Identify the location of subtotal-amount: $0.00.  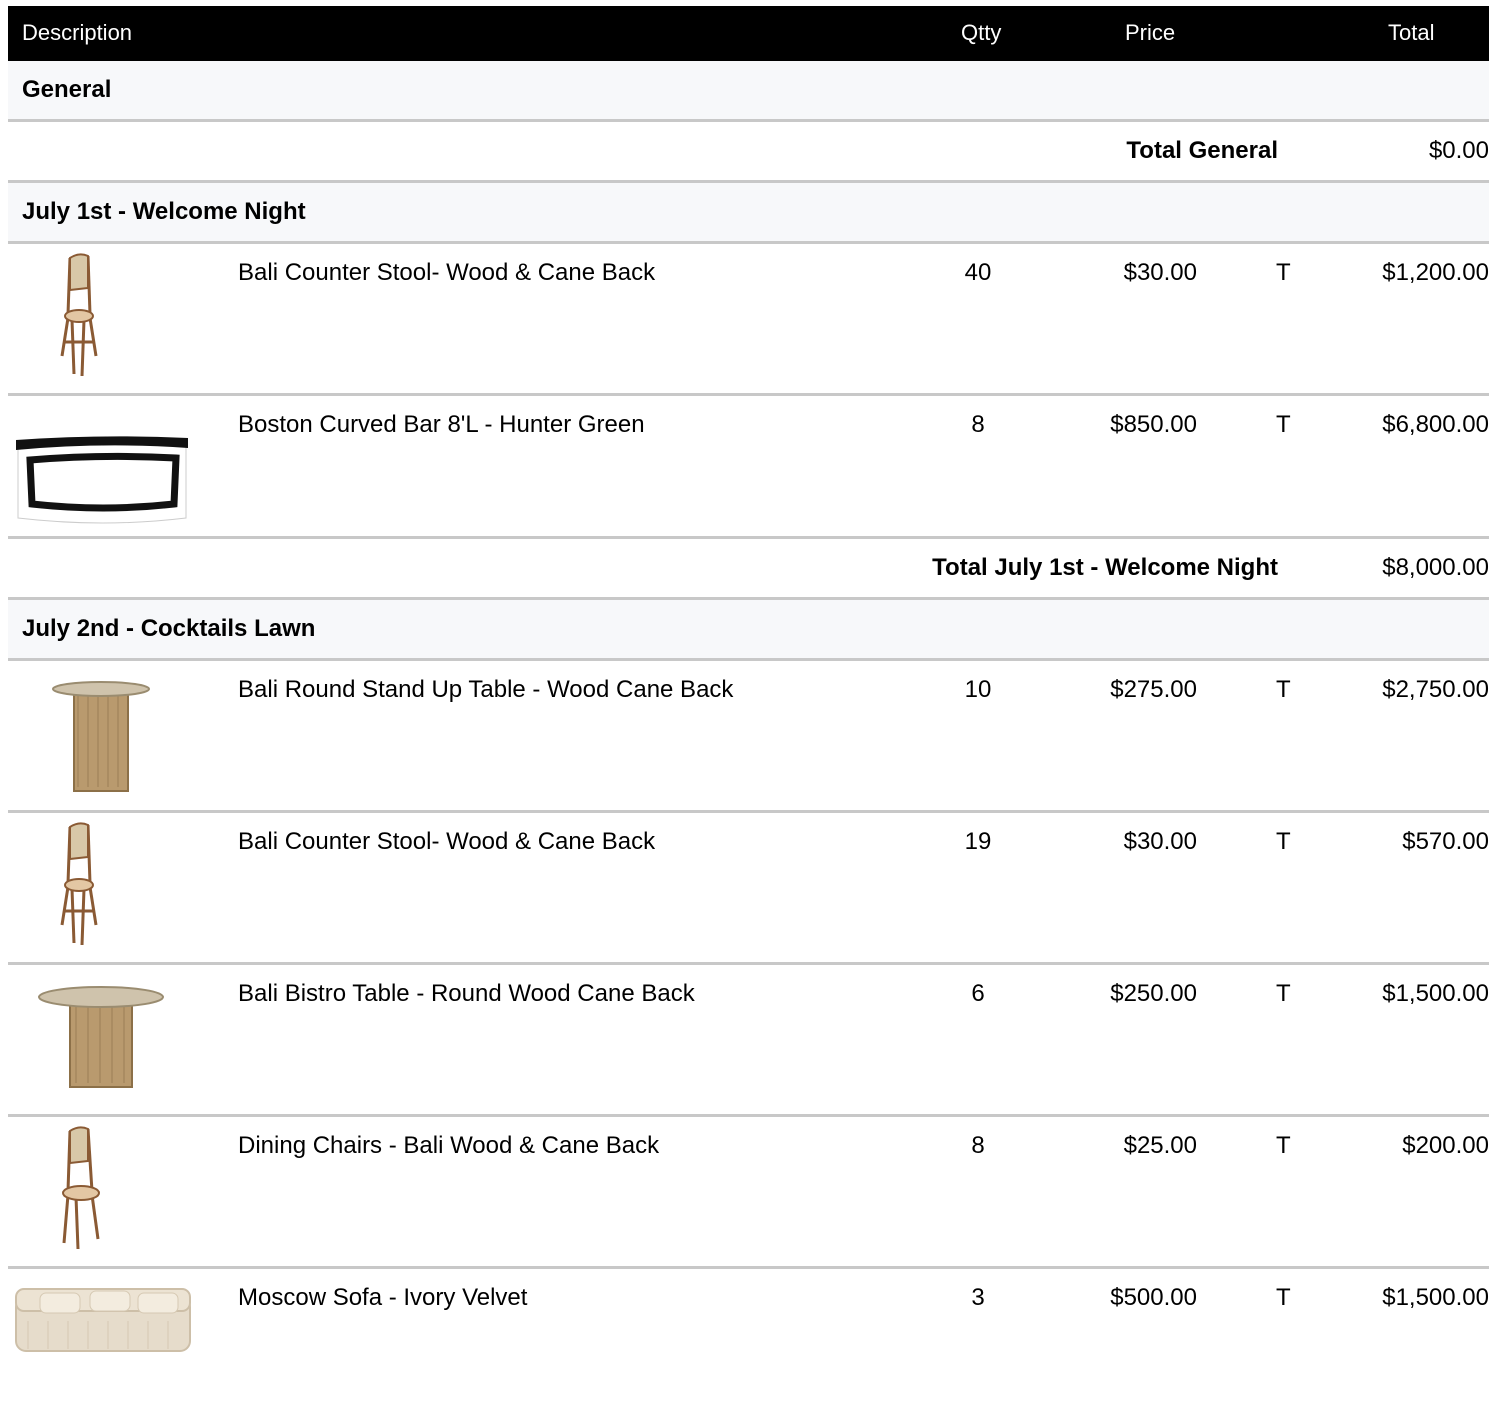
(1458, 150).